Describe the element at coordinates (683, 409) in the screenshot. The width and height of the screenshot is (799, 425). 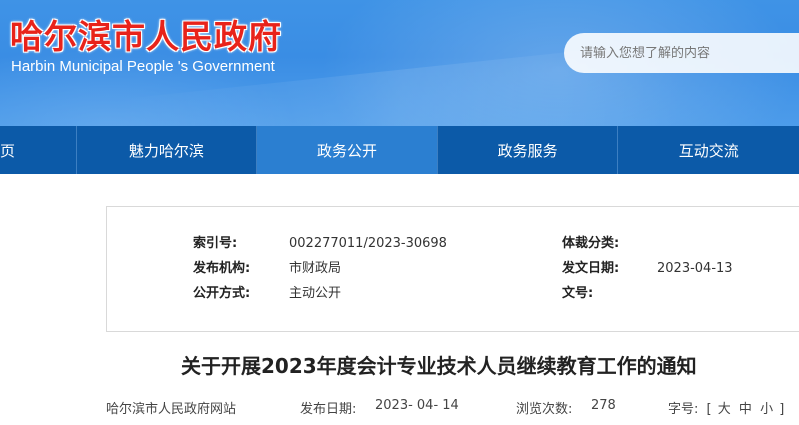
I see `font-size-label: 字号:` at that location.